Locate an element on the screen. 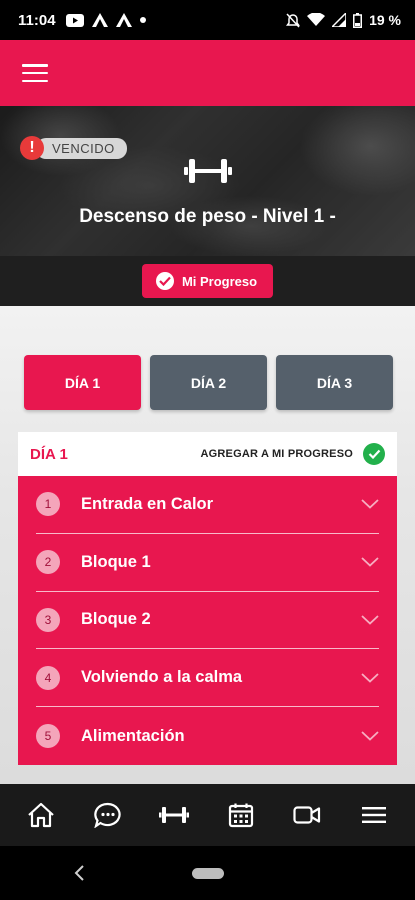 Image resolution: width=415 pixels, height=900 pixels. youtube-icon is located at coordinates (74, 20).